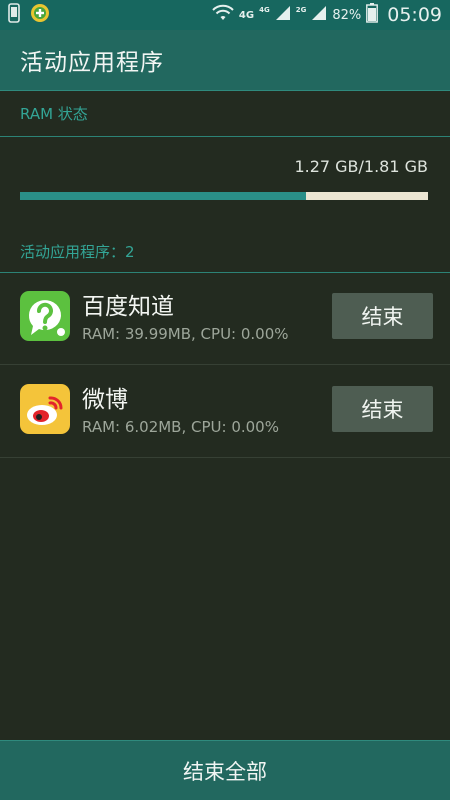 This screenshot has width=450, height=800. What do you see at coordinates (45, 316) in the screenshot?
I see `baidu-zhidao-icon` at bounding box center [45, 316].